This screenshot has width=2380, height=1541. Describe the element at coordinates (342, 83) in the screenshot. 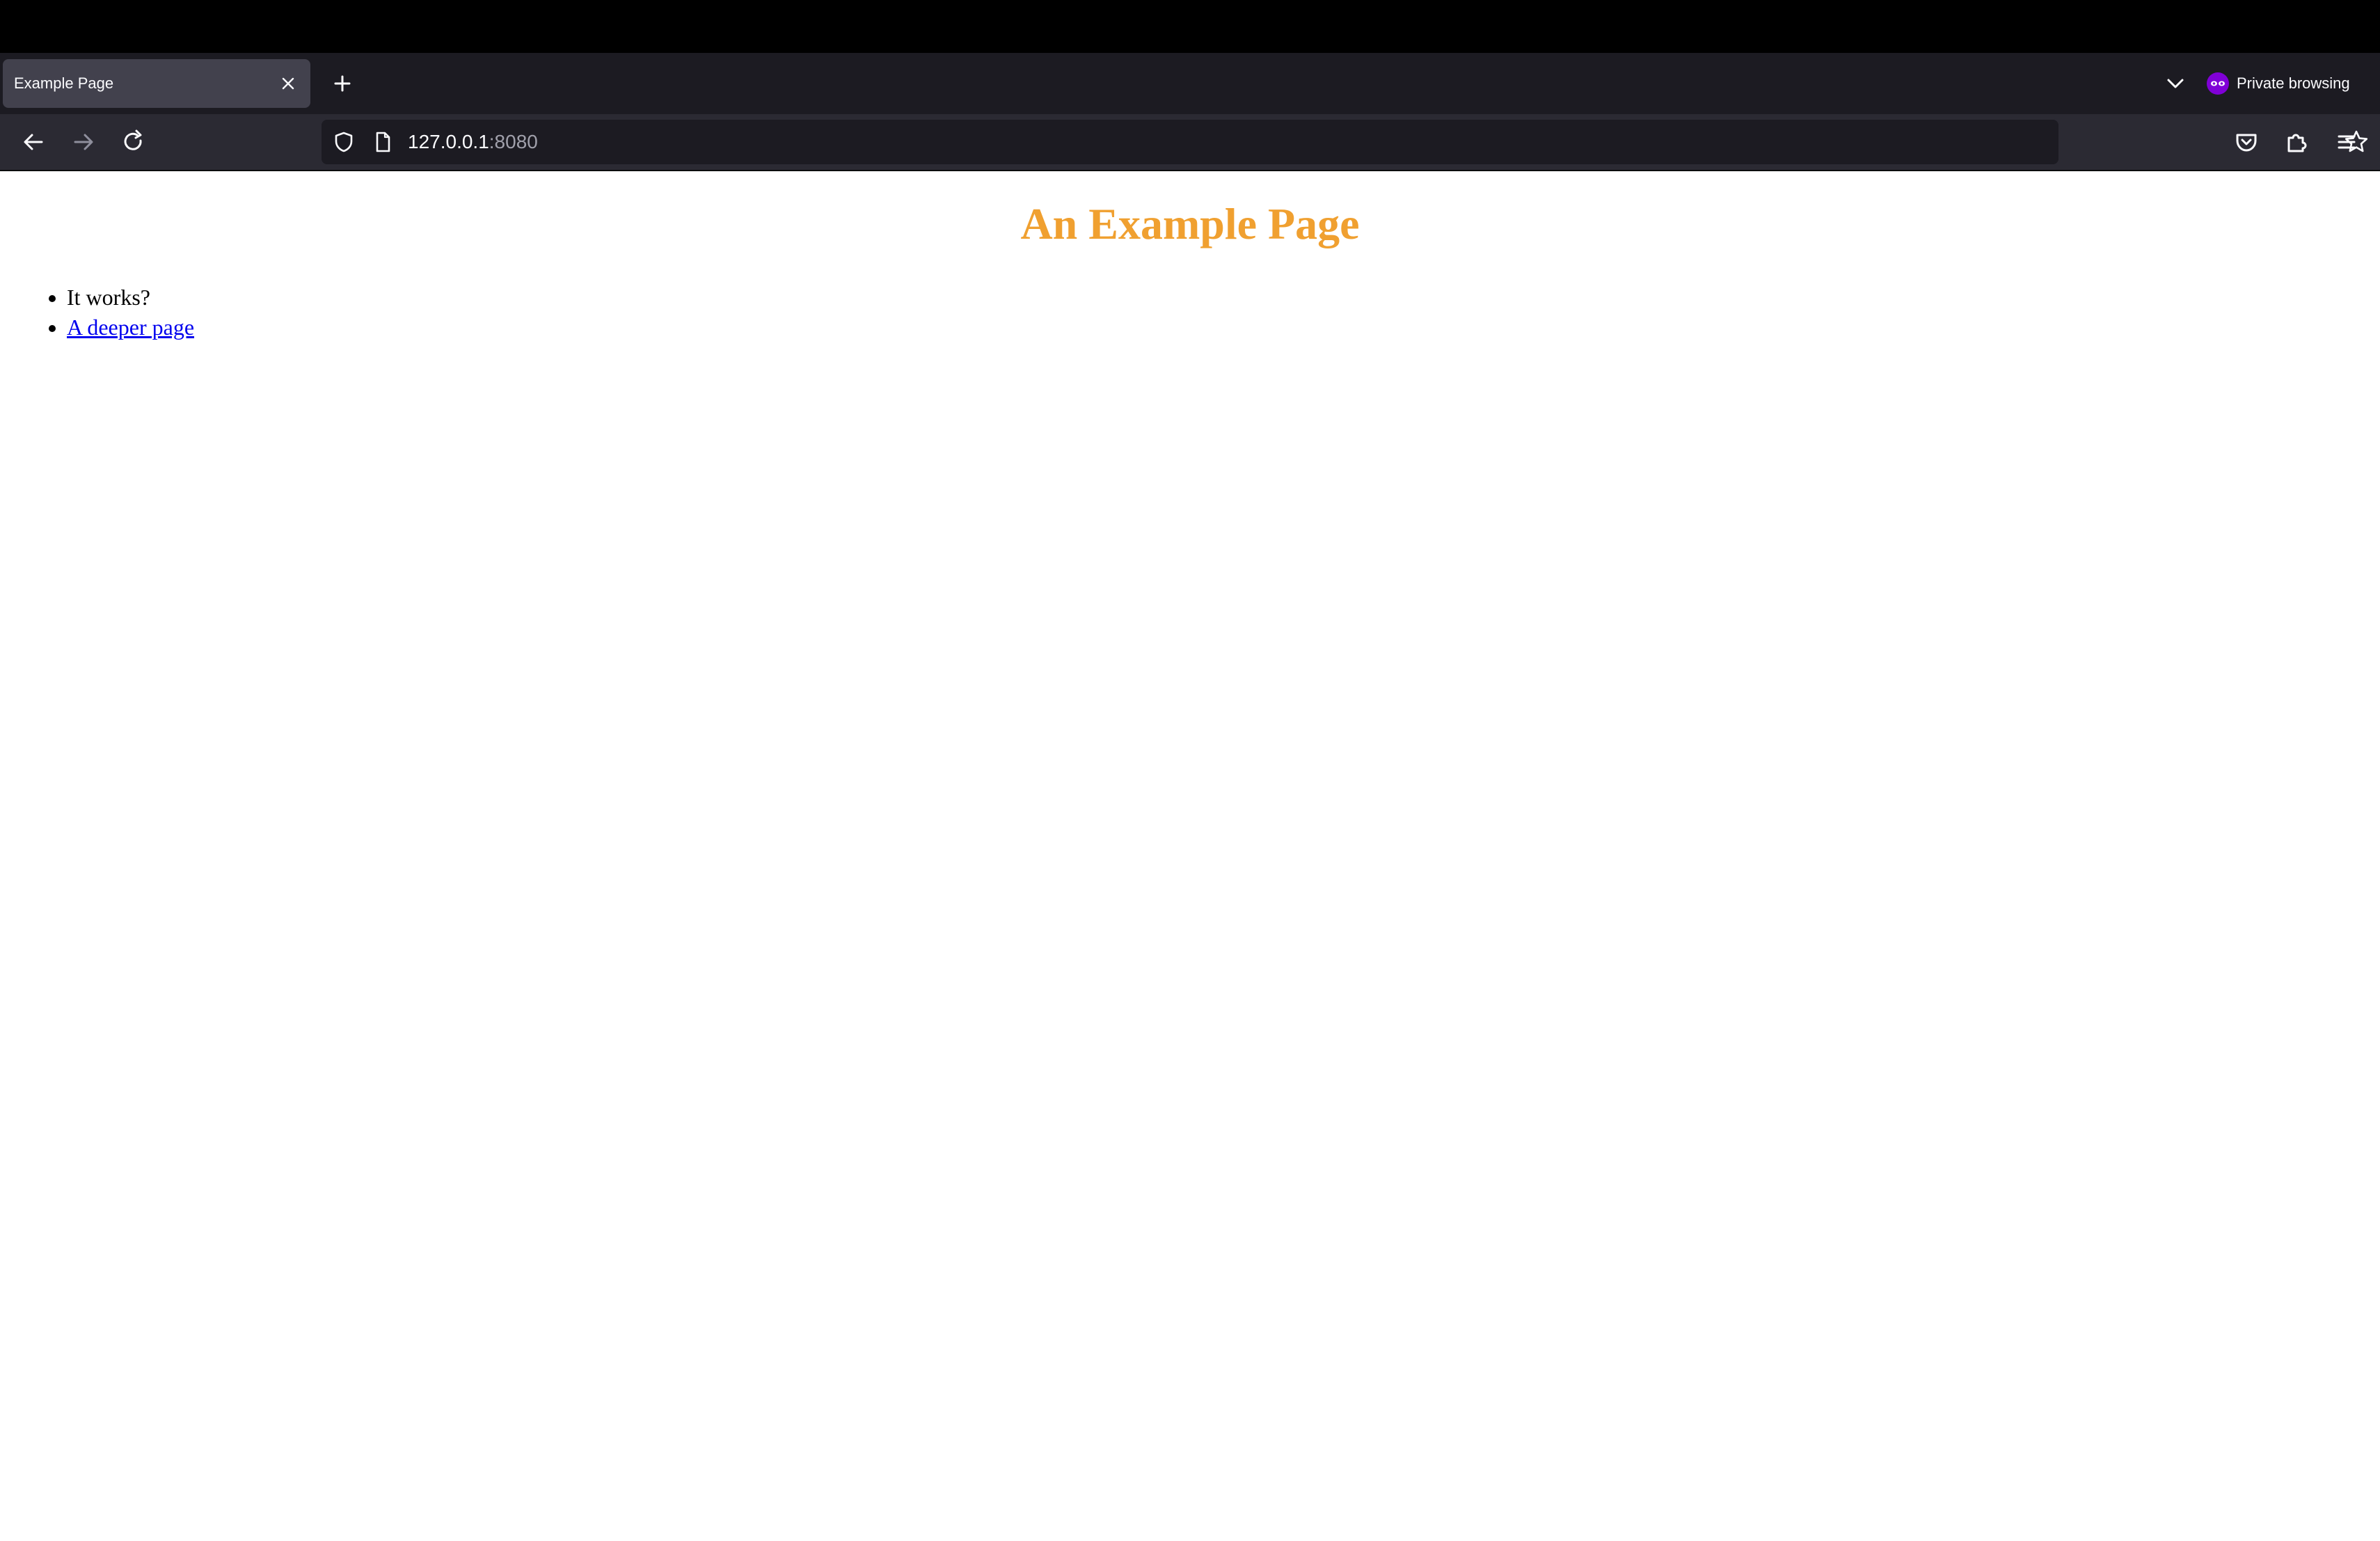

I see `plus-icon` at that location.